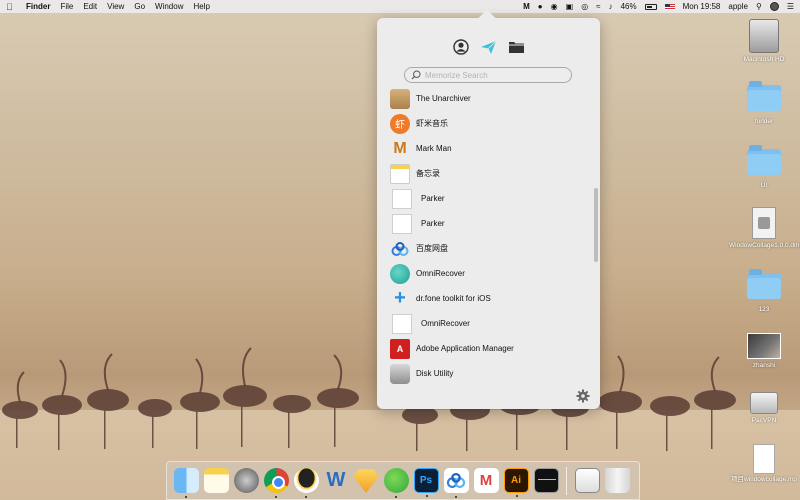  What do you see at coordinates (790, 6) in the screenshot?
I see `notification-center-icon: ☰` at bounding box center [790, 6].